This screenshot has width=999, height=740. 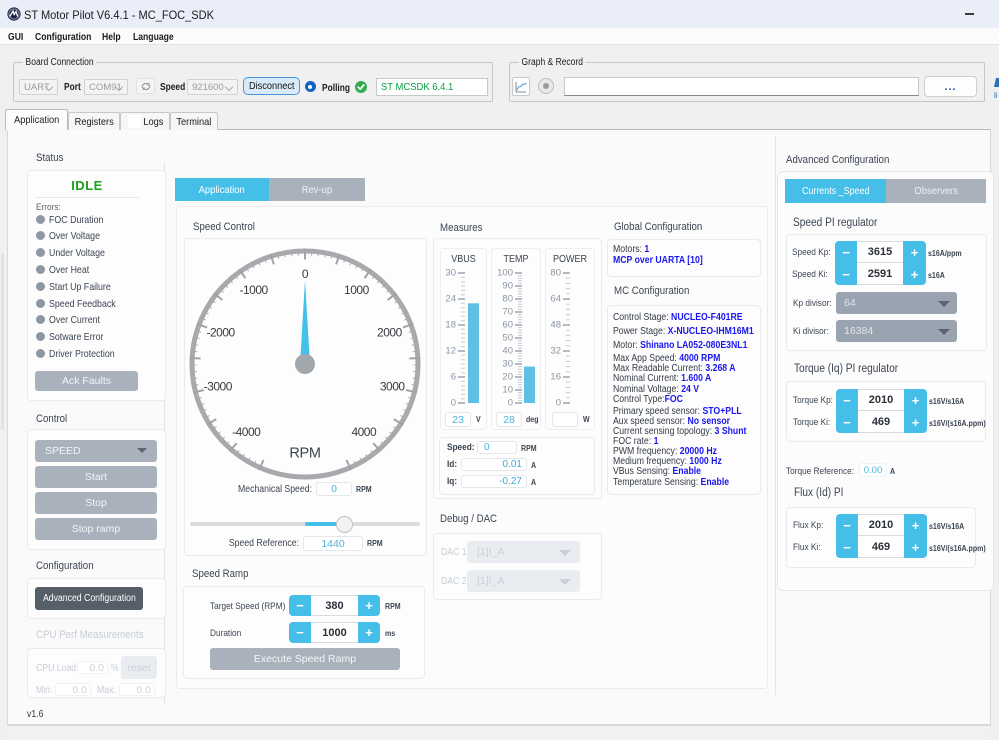 What do you see at coordinates (555, 299) in the screenshot?
I see `svg-text: 64` at bounding box center [555, 299].